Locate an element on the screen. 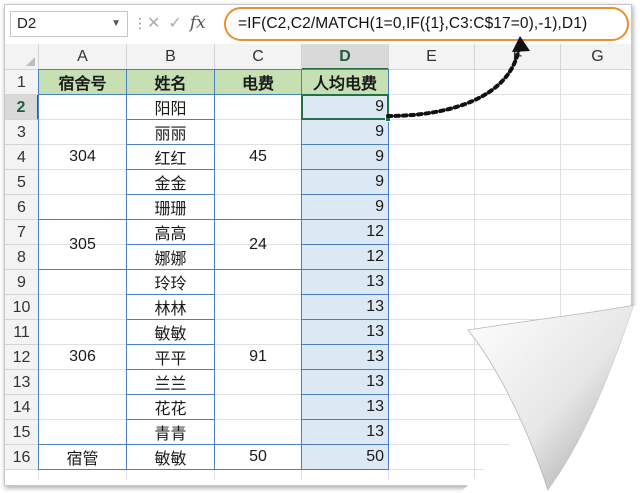 The height and width of the screenshot is (493, 640). chevron-down-icon: ▼ is located at coordinates (116, 24).